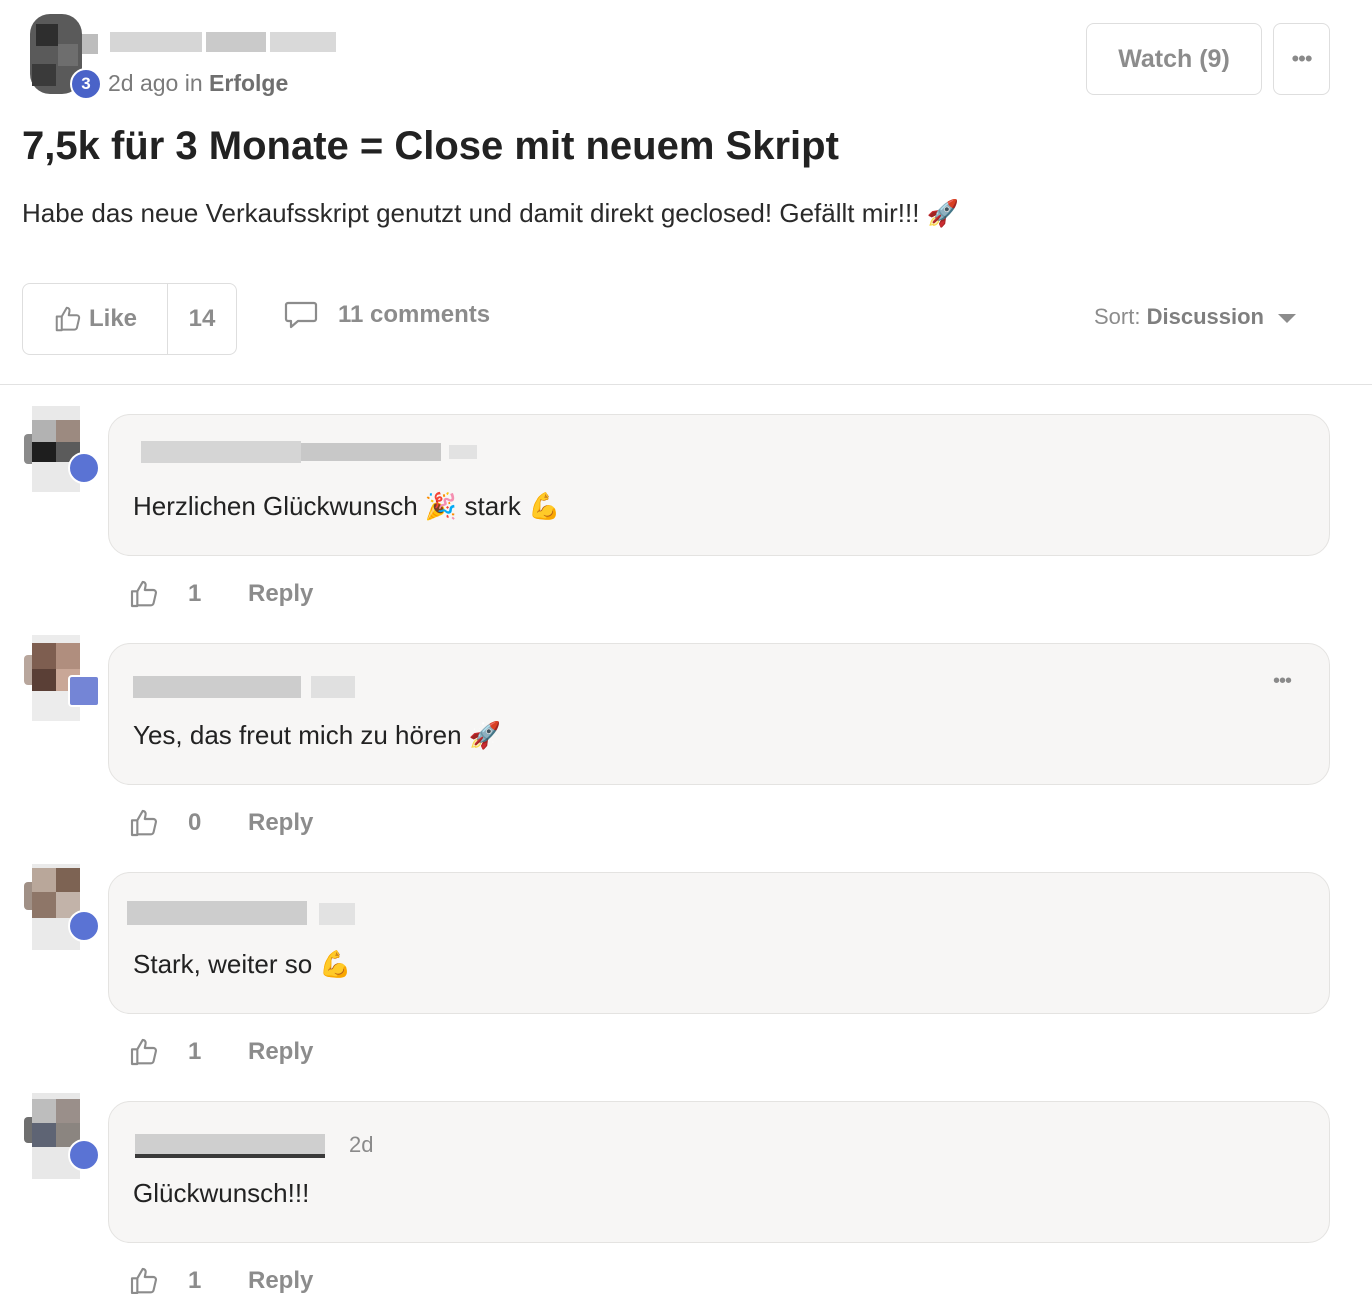 This screenshot has width=1372, height=1294. I want to click on comment-bubble: ••• Yes, das freut mich zu hören 🚀, so click(719, 714).